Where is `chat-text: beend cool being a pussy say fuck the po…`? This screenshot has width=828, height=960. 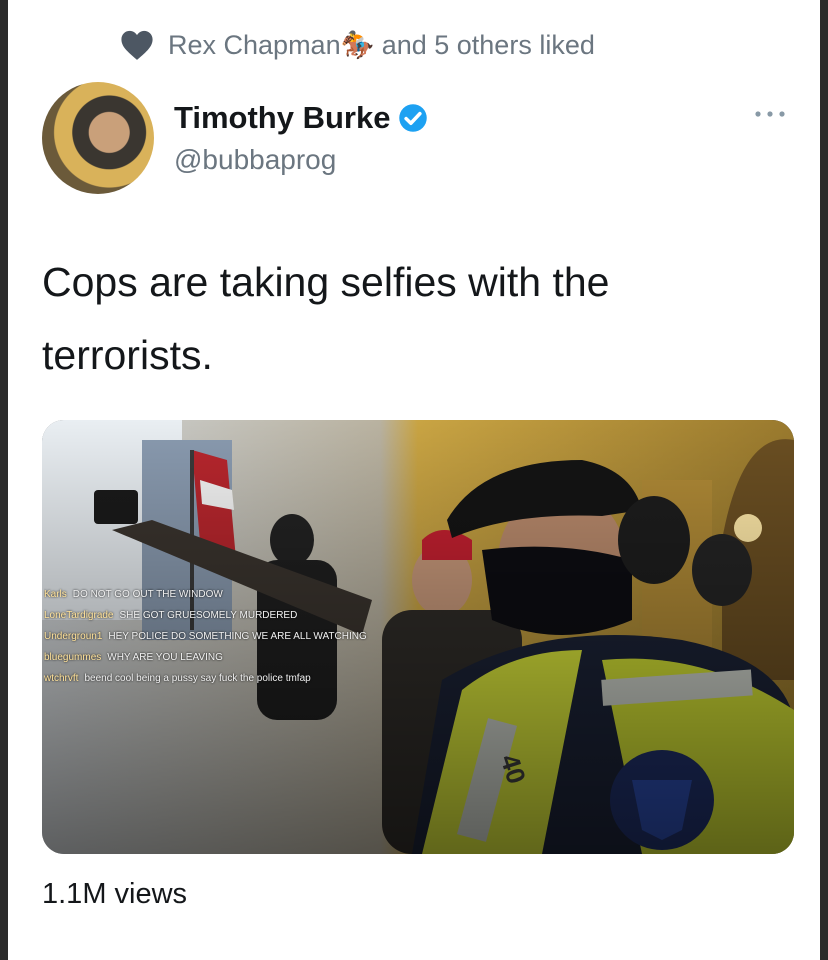
chat-text: beend cool being a pussy say fuck the po… is located at coordinates (197, 678).